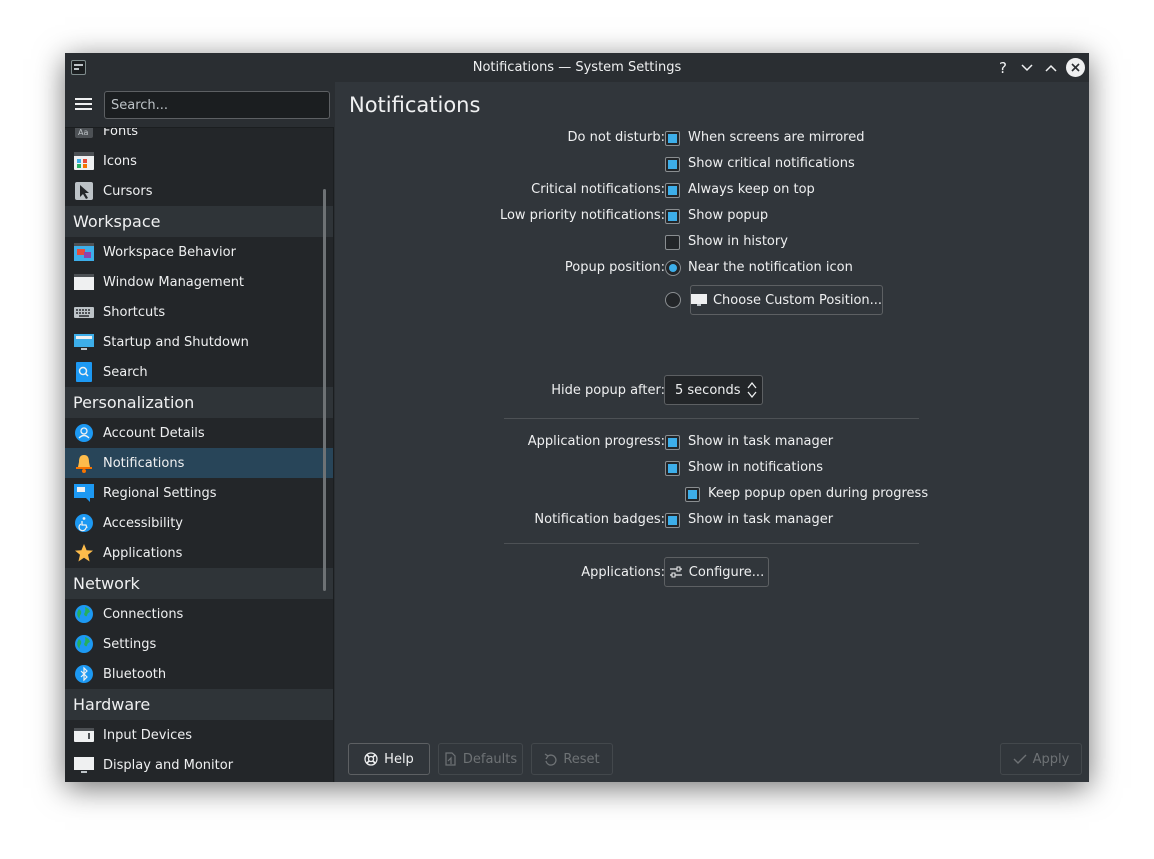 Image resolution: width=1154 pixels, height=859 pixels. Describe the element at coordinates (1003, 68) in the screenshot. I see `help-icon: ?` at that location.